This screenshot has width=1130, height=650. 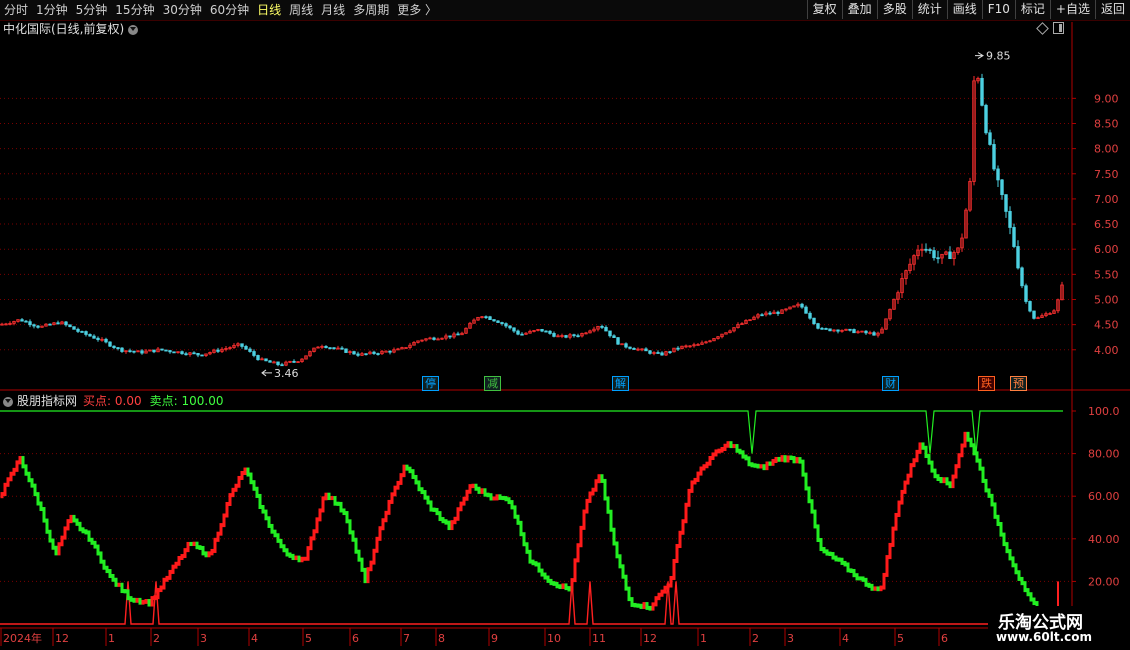 I want to click on date-tick-label: 8, so click(x=441, y=638).